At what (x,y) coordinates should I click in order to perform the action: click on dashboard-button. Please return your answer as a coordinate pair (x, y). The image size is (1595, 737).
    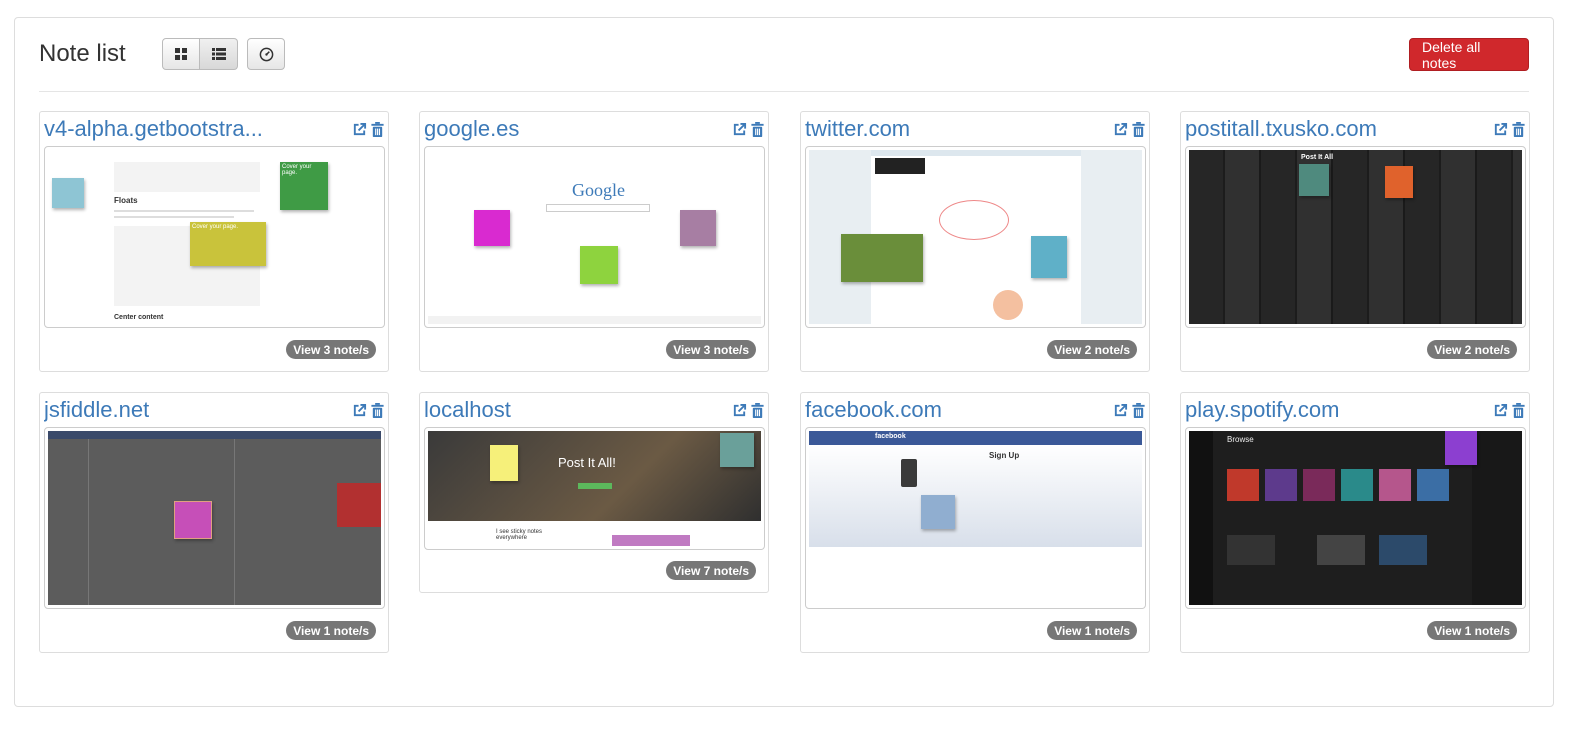
    Looking at the image, I should click on (266, 54).